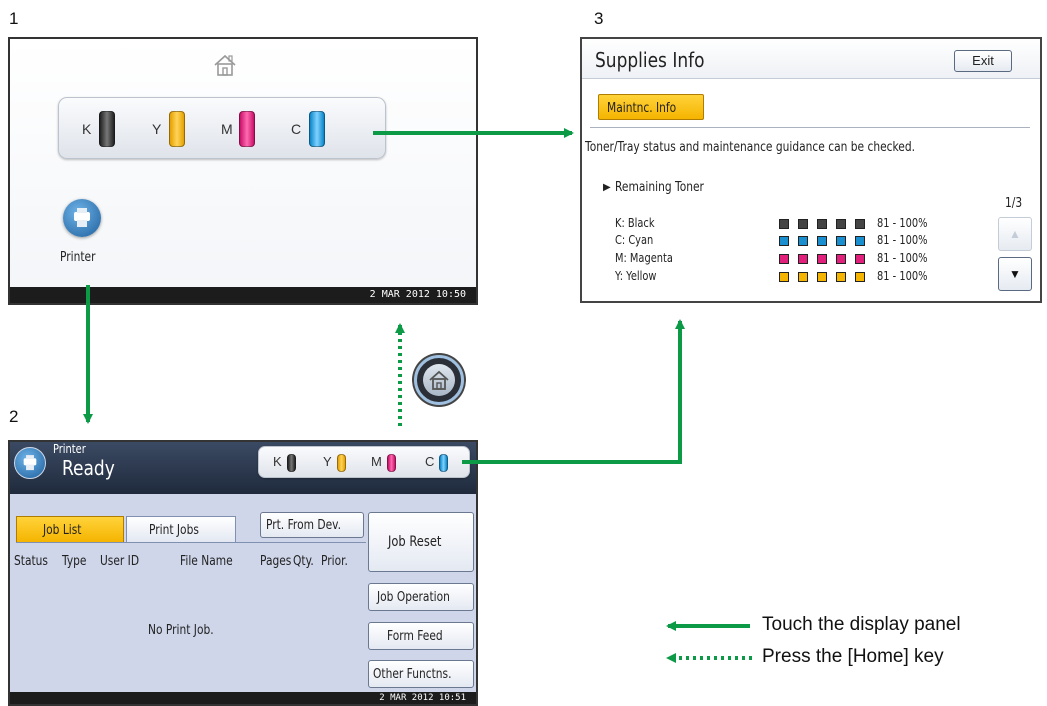  I want to click on legend-press-text: Press the [Home] key, so click(853, 656).